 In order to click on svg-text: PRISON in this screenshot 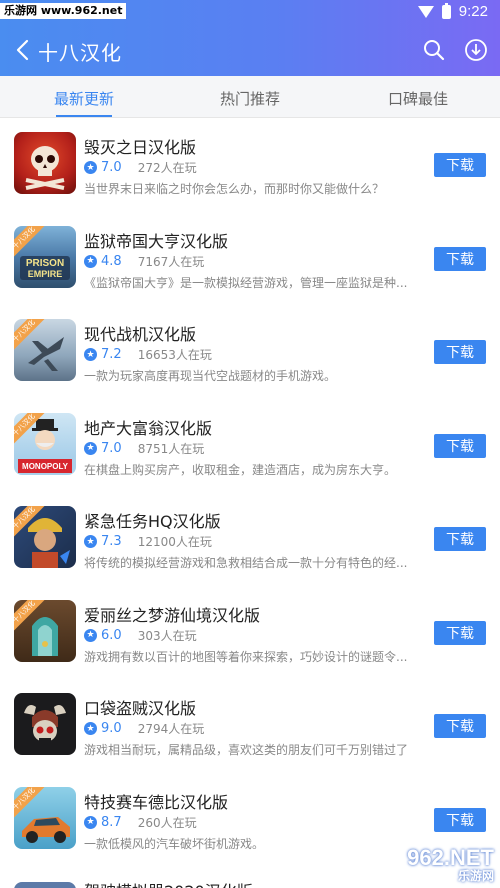, I will do `click(45, 263)`.